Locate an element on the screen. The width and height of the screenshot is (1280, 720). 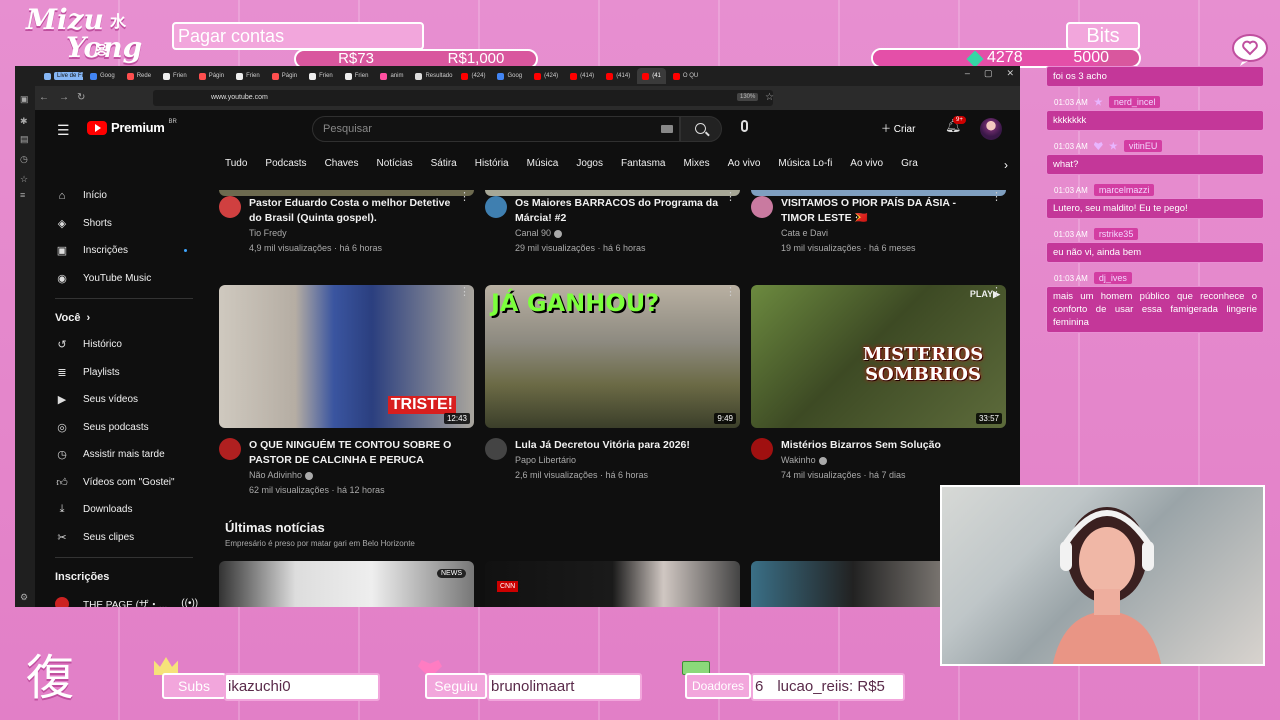
channel-name: Wakinho is located at coordinates (861, 460).